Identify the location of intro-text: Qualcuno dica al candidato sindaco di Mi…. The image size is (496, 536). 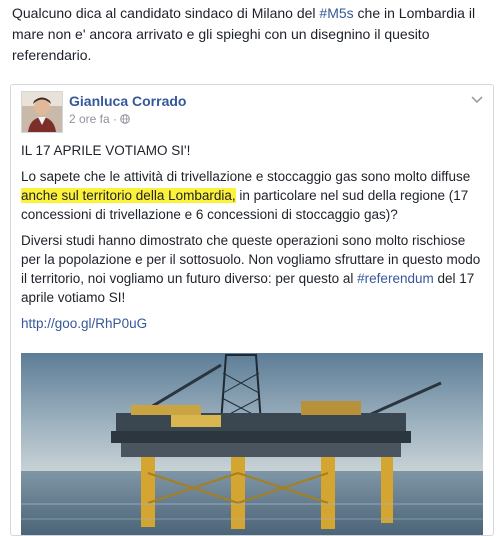
(250, 34).